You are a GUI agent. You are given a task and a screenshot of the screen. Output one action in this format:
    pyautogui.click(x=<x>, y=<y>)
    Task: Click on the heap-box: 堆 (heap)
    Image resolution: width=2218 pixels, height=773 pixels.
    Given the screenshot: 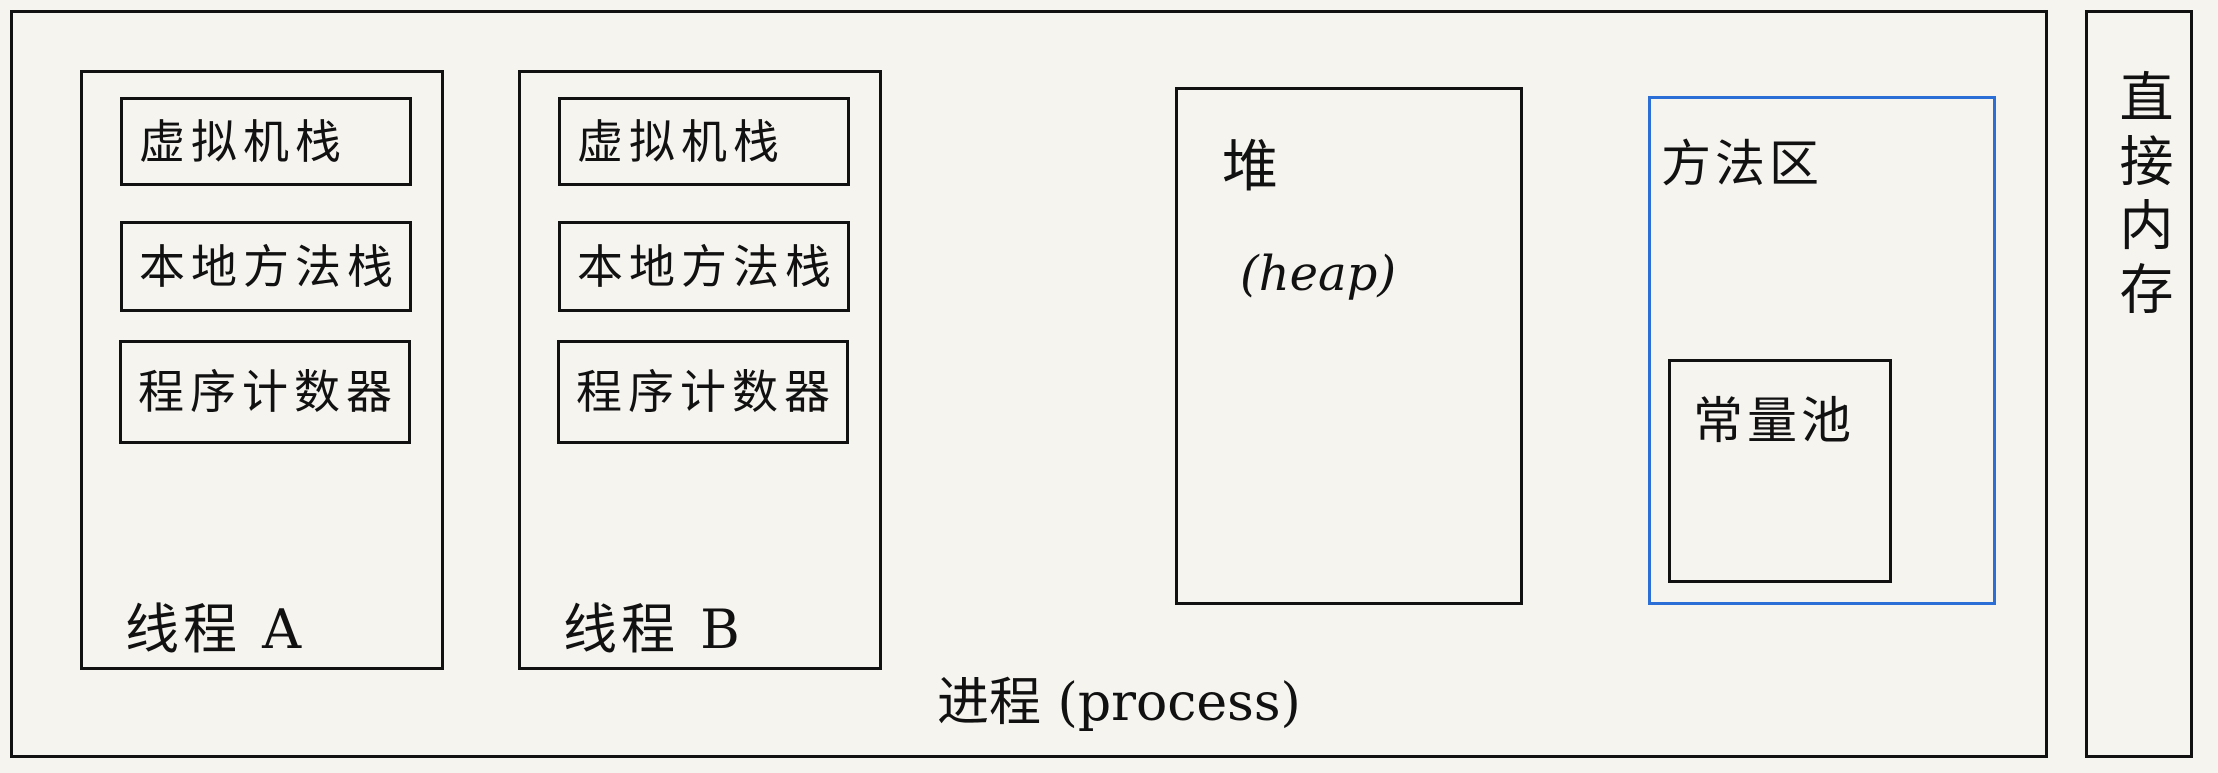 What is the action you would take?
    pyautogui.click(x=1349, y=346)
    